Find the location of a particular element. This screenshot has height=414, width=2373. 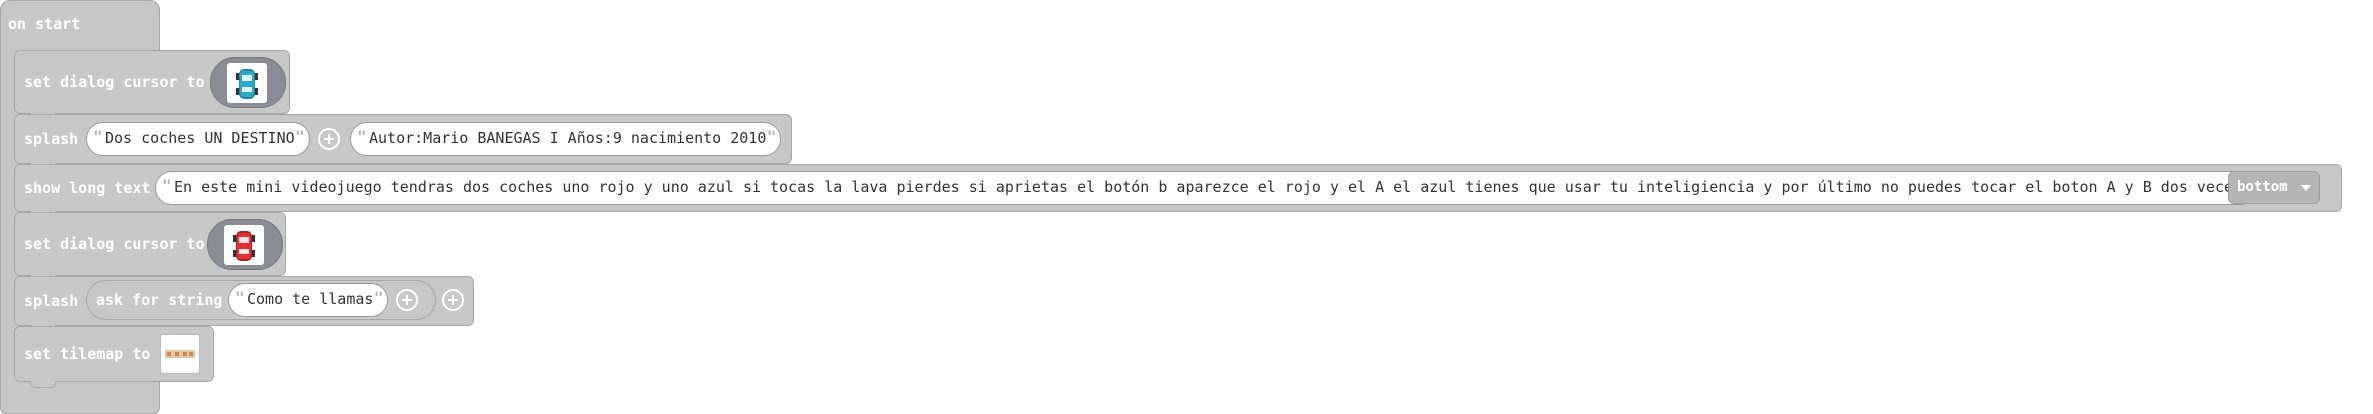

splash-title-text-field: " Dos coches UN DESTINO " is located at coordinates (198, 139).